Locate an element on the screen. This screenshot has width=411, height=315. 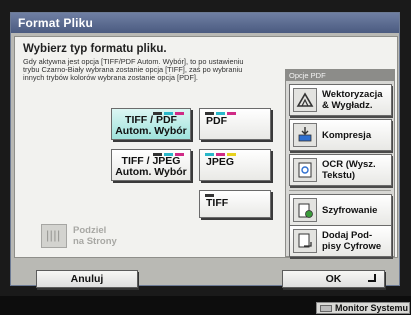
encryption-button: Szyfrowanie is located at coordinates (340, 210).